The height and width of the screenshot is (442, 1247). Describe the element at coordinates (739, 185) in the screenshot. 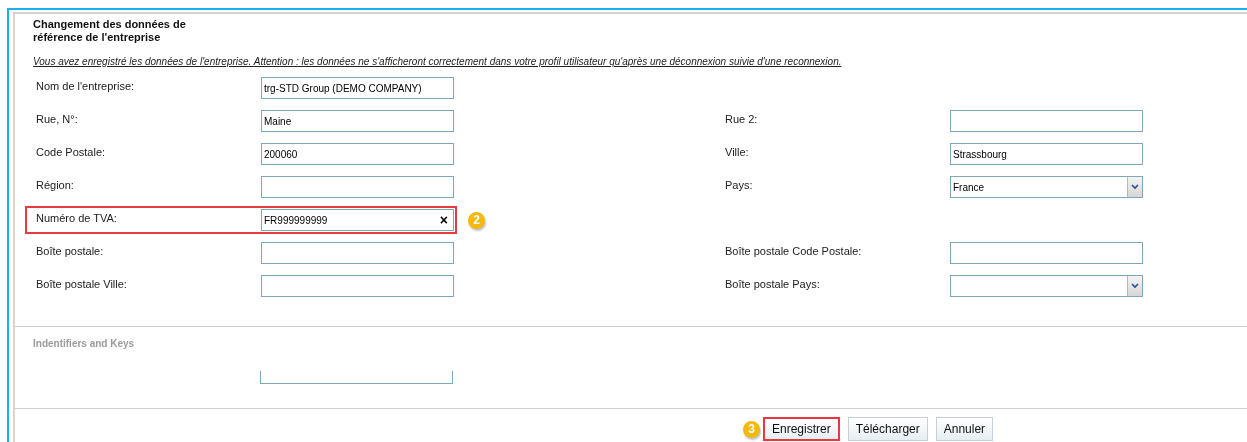

I see `field-label: Pays:` at that location.